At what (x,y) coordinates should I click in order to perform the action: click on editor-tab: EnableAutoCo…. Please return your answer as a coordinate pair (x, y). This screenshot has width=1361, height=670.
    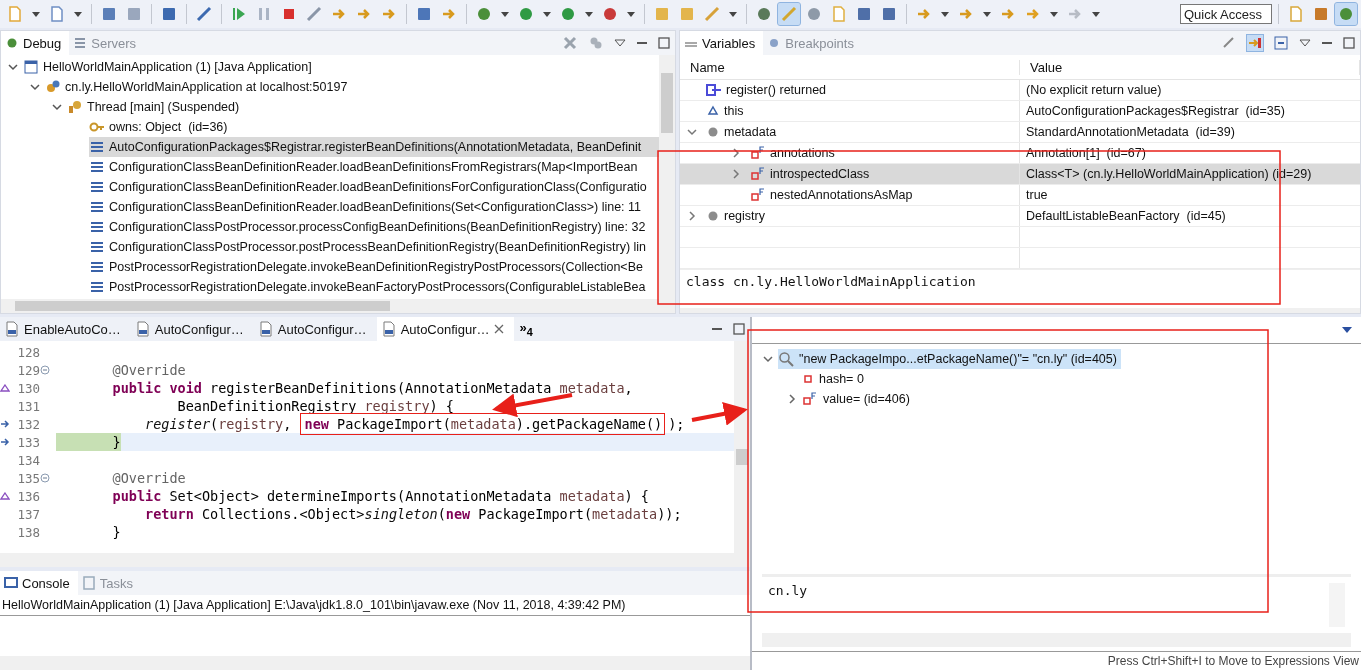
    Looking at the image, I should click on (65, 329).